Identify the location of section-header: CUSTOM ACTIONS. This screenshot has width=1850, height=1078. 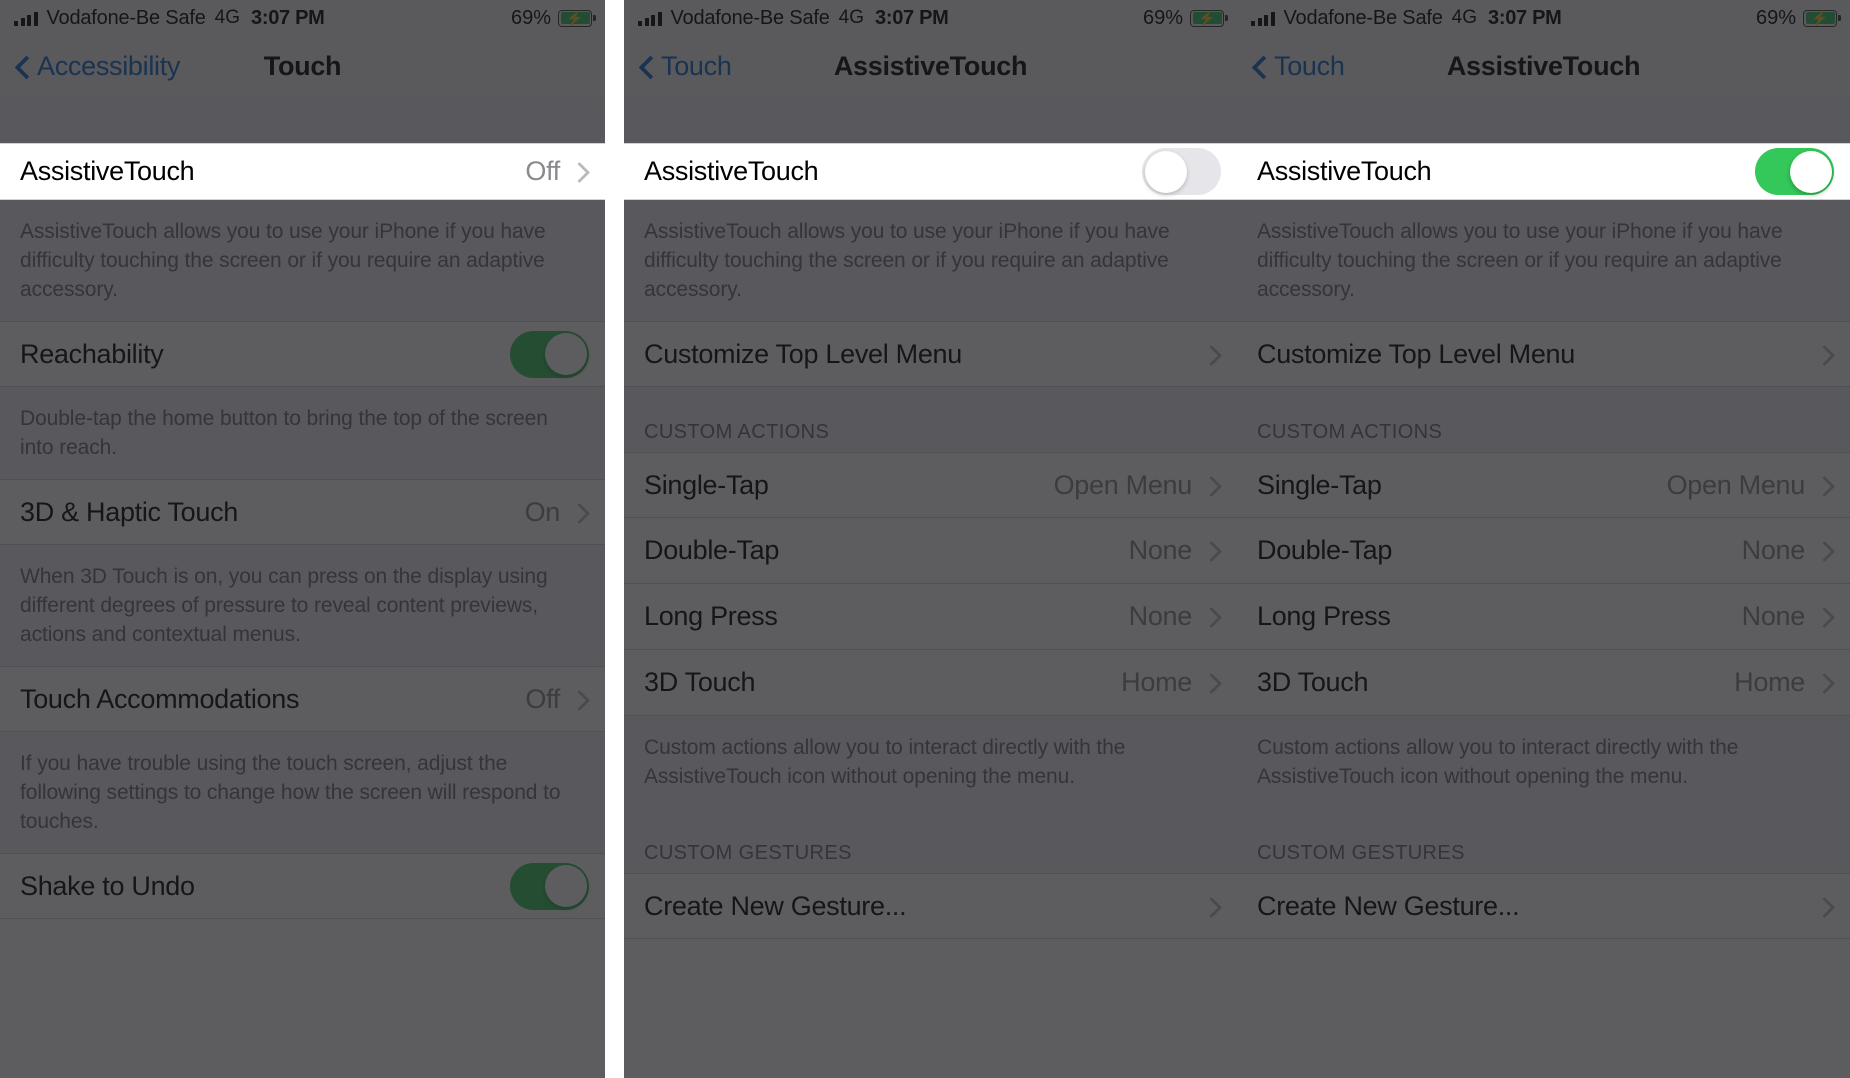
(1350, 432).